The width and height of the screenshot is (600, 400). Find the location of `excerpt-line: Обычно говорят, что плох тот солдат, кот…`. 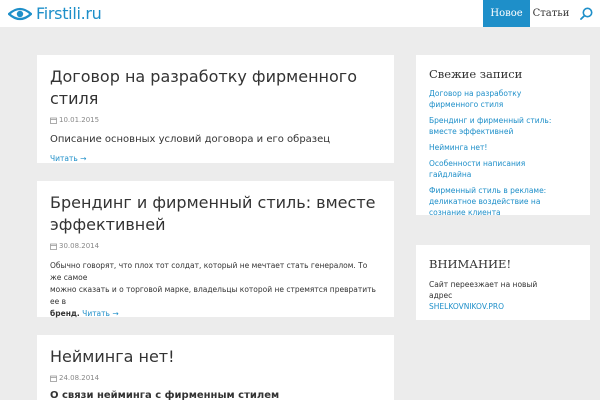

excerpt-line: Обычно говорят, что плох тот солдат, кот… is located at coordinates (209, 271).